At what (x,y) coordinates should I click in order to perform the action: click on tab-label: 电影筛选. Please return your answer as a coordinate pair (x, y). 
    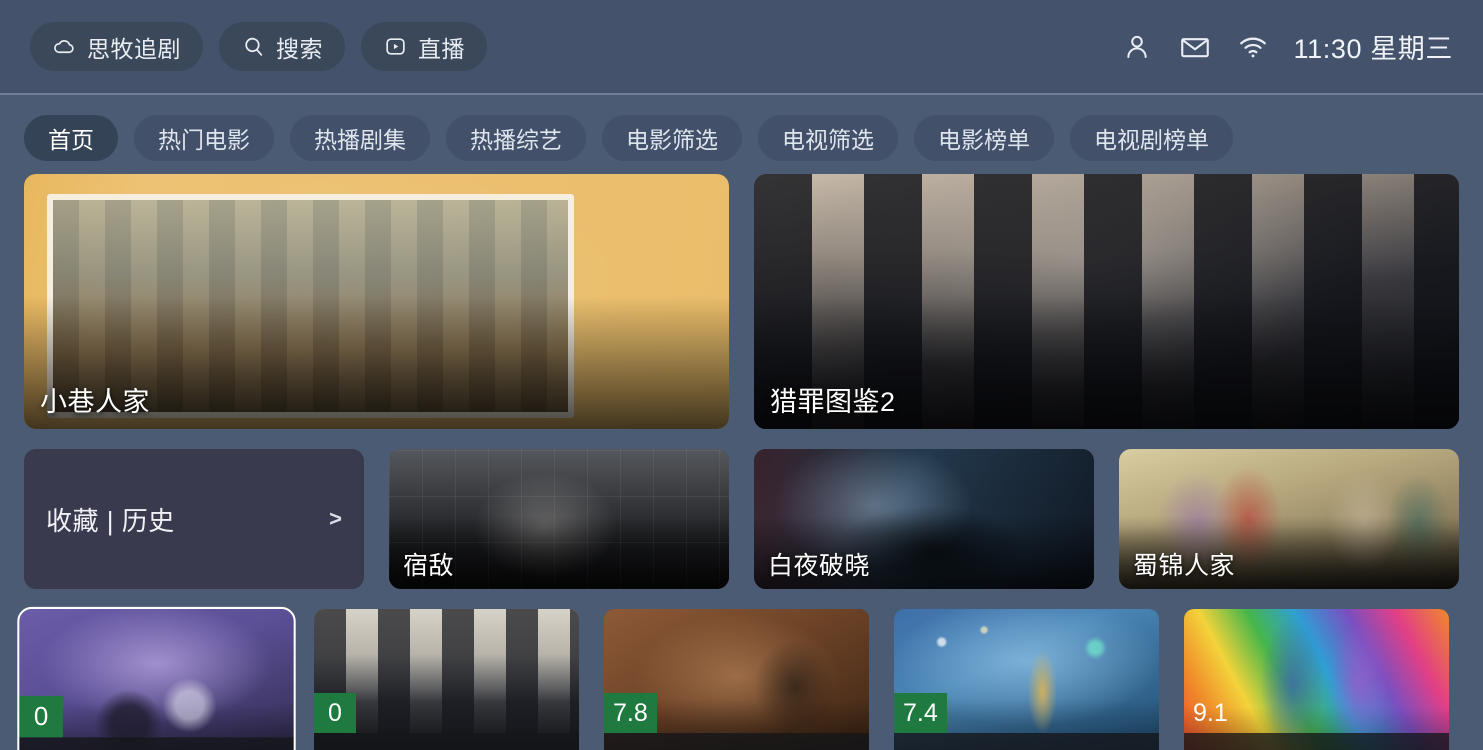
    Looking at the image, I should click on (672, 139).